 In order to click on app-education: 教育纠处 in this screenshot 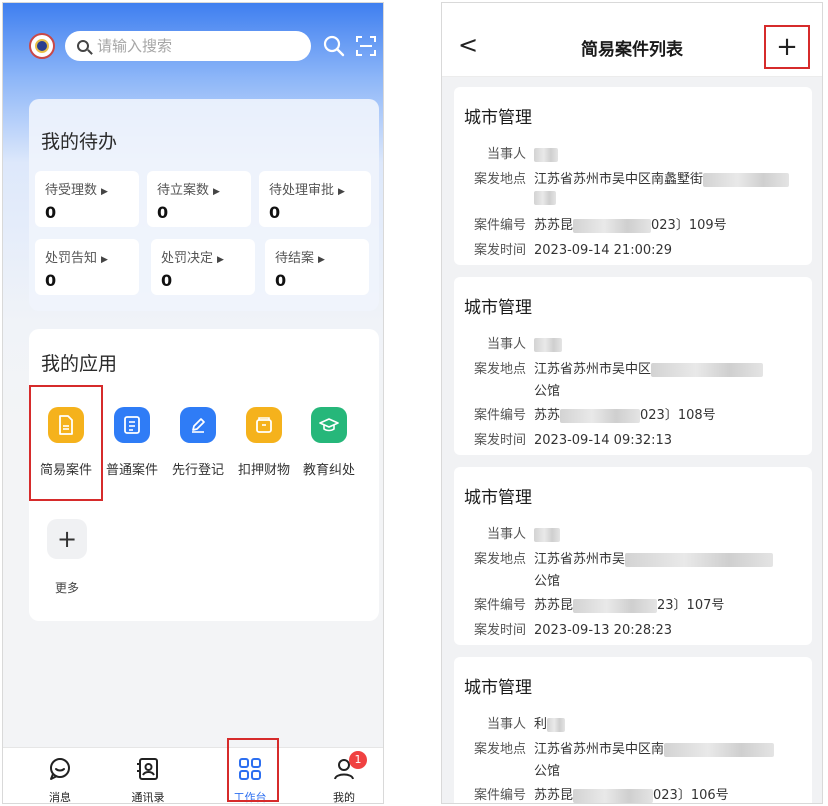, I will do `click(329, 442)`.